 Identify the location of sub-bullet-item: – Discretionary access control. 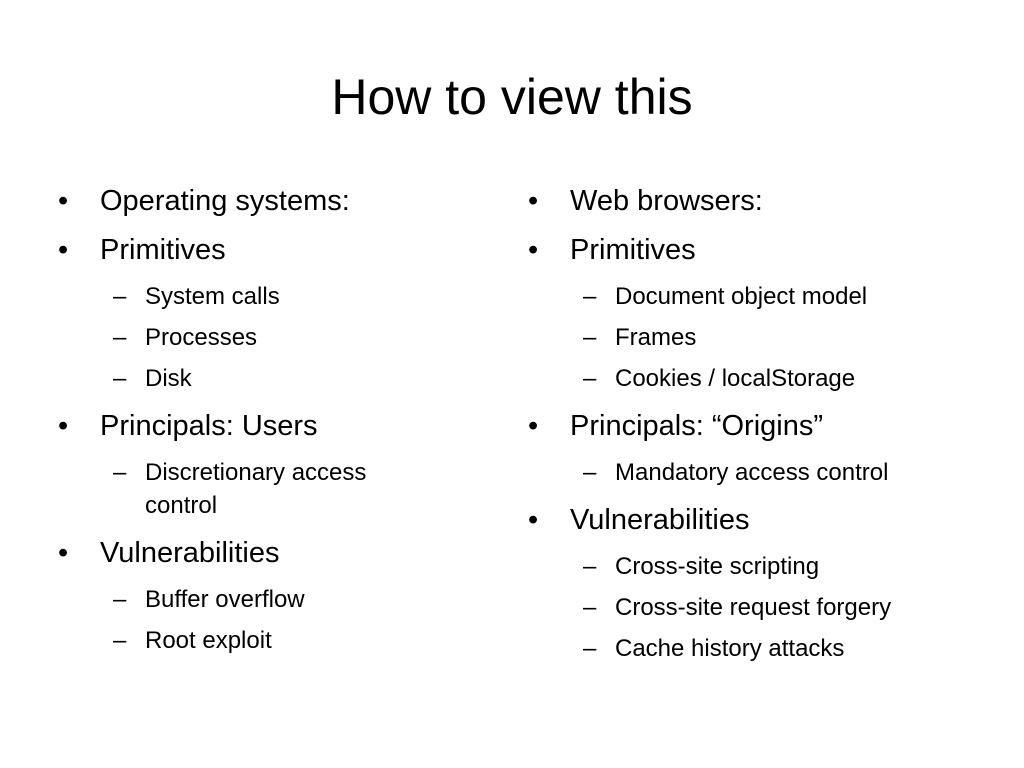
(236, 489).